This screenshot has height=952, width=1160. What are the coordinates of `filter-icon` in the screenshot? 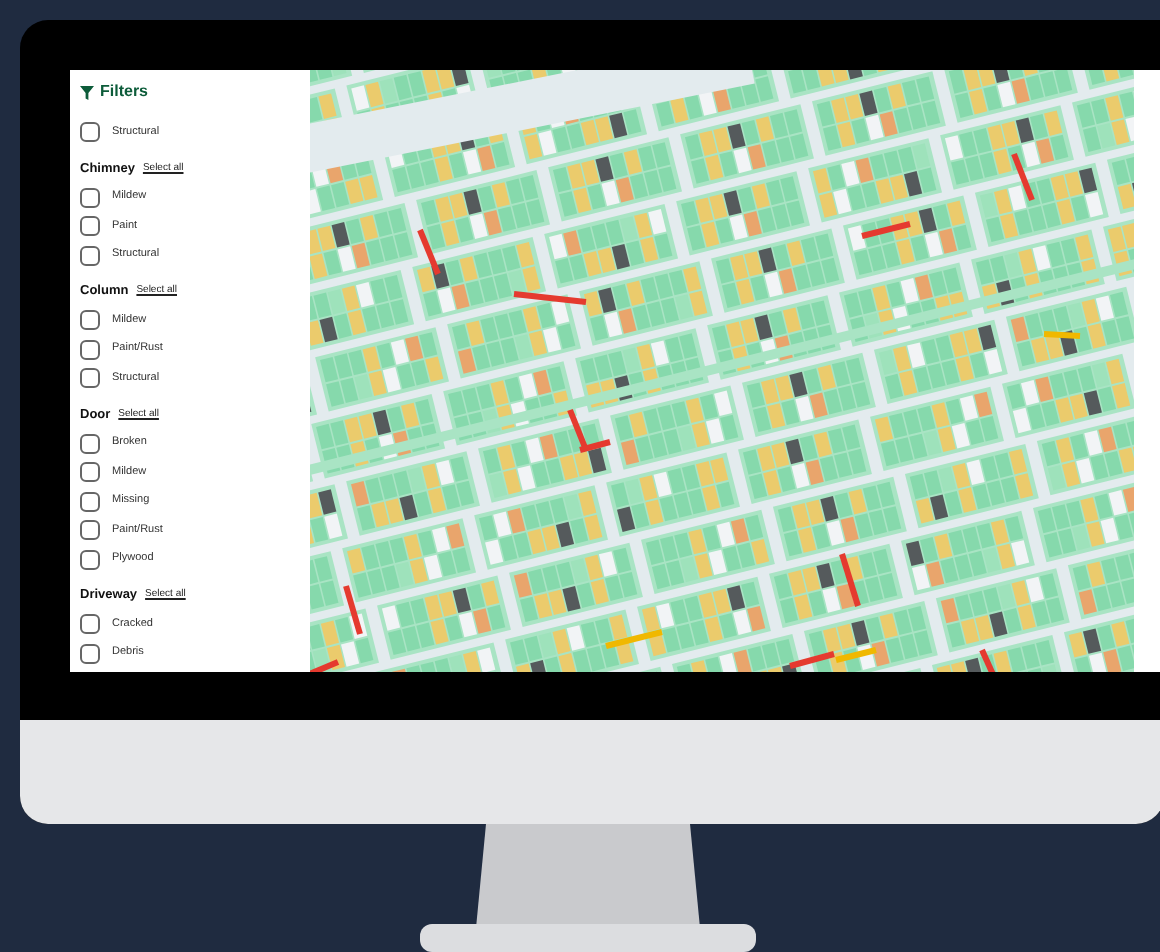 It's located at (87, 92).